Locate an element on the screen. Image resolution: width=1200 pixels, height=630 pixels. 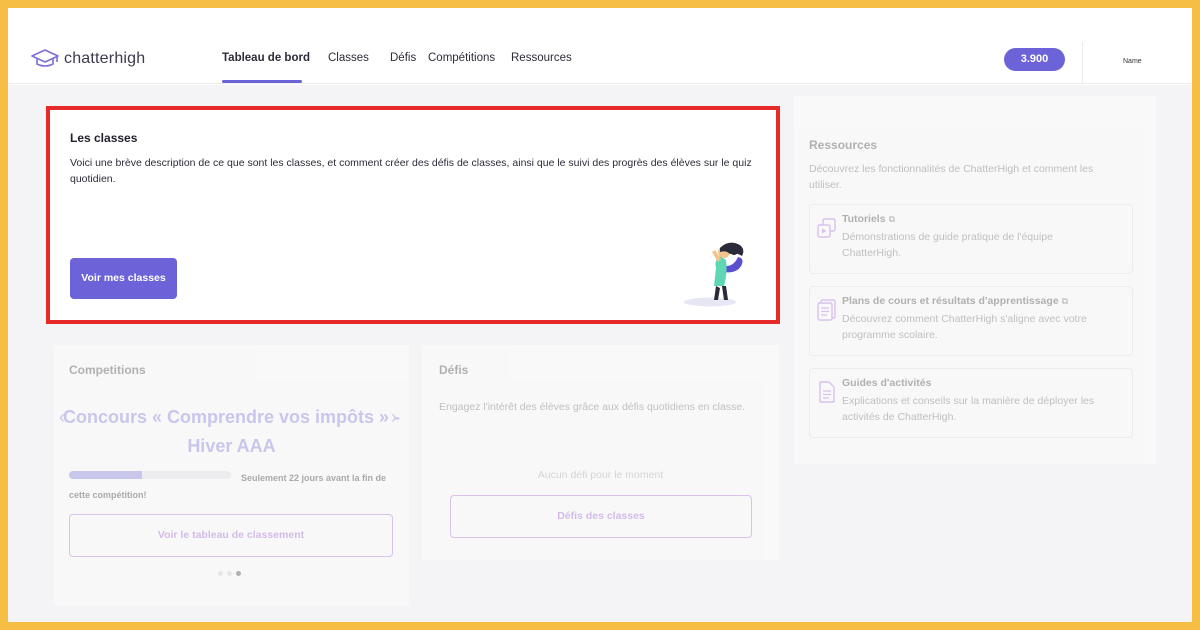
graduation-cap-icon is located at coordinates (45, 58).